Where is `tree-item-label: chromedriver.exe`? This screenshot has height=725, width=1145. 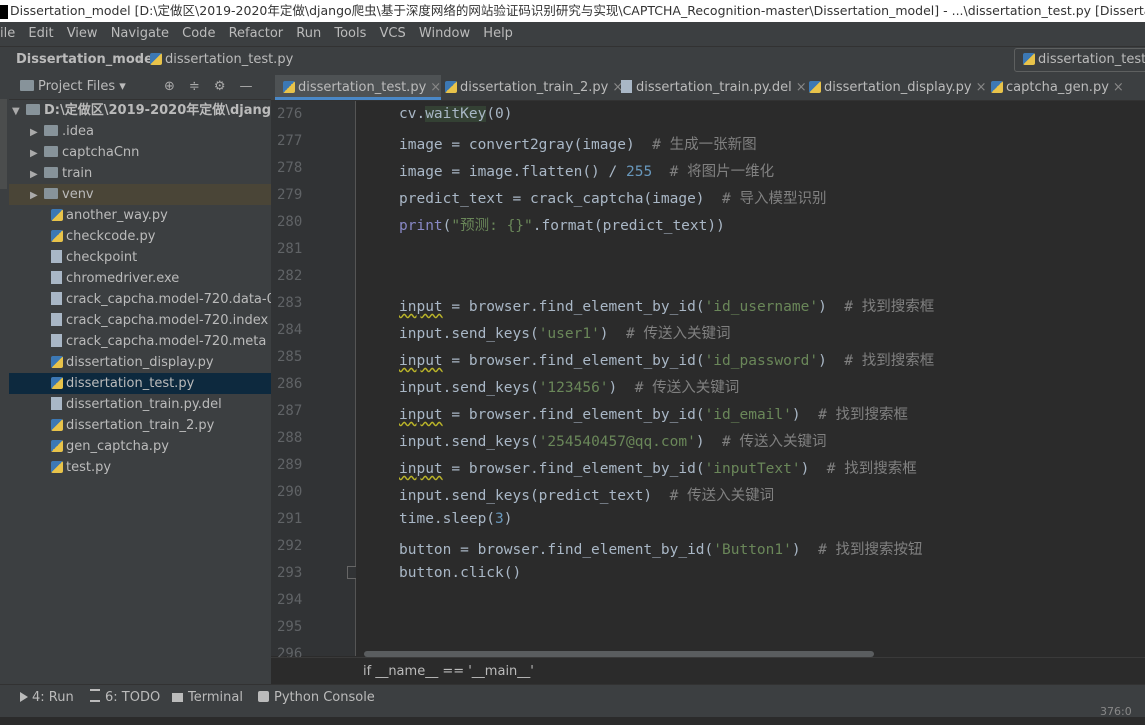 tree-item-label: chromedriver.exe is located at coordinates (123, 278).